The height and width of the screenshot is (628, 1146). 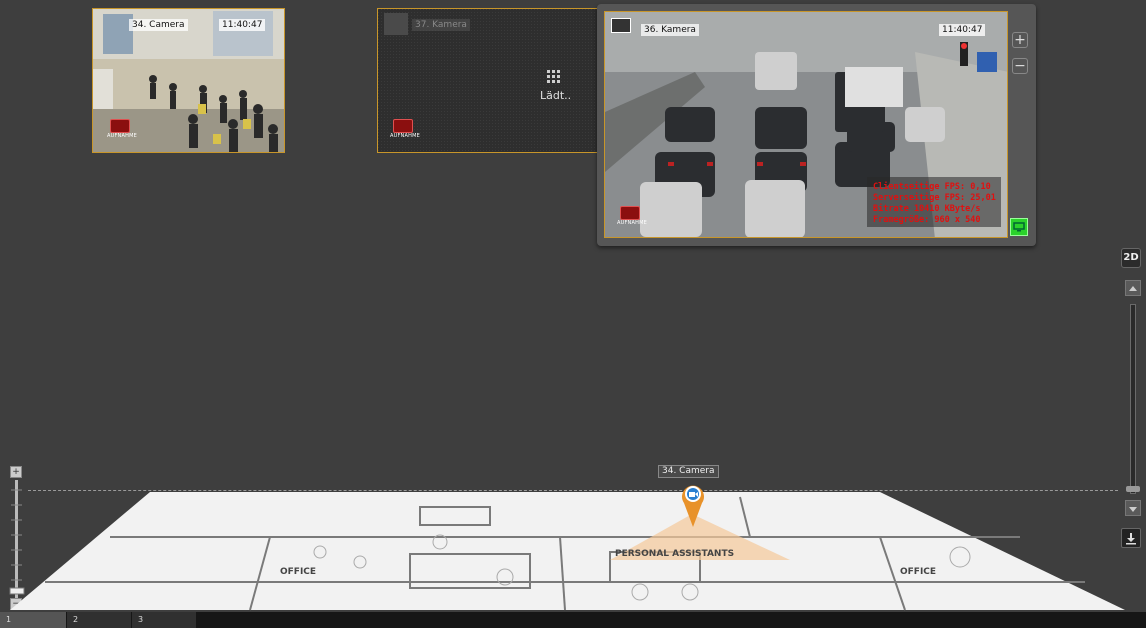 I want to click on frame-size: Framegröße: 960 x 540, so click(x=927, y=220).